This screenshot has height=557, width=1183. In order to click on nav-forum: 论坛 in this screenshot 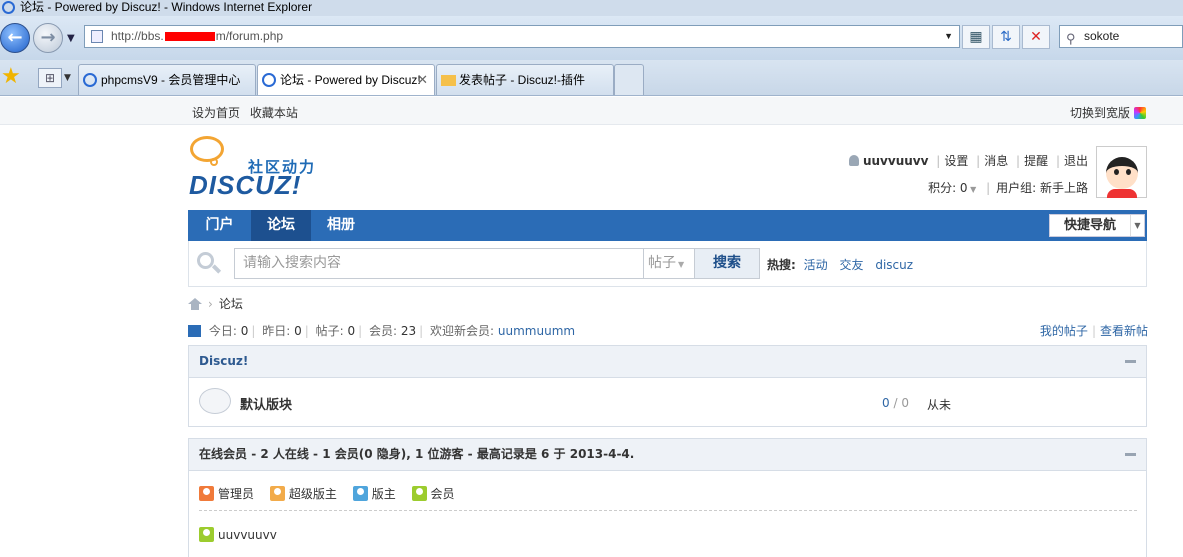, I will do `click(281, 225)`.